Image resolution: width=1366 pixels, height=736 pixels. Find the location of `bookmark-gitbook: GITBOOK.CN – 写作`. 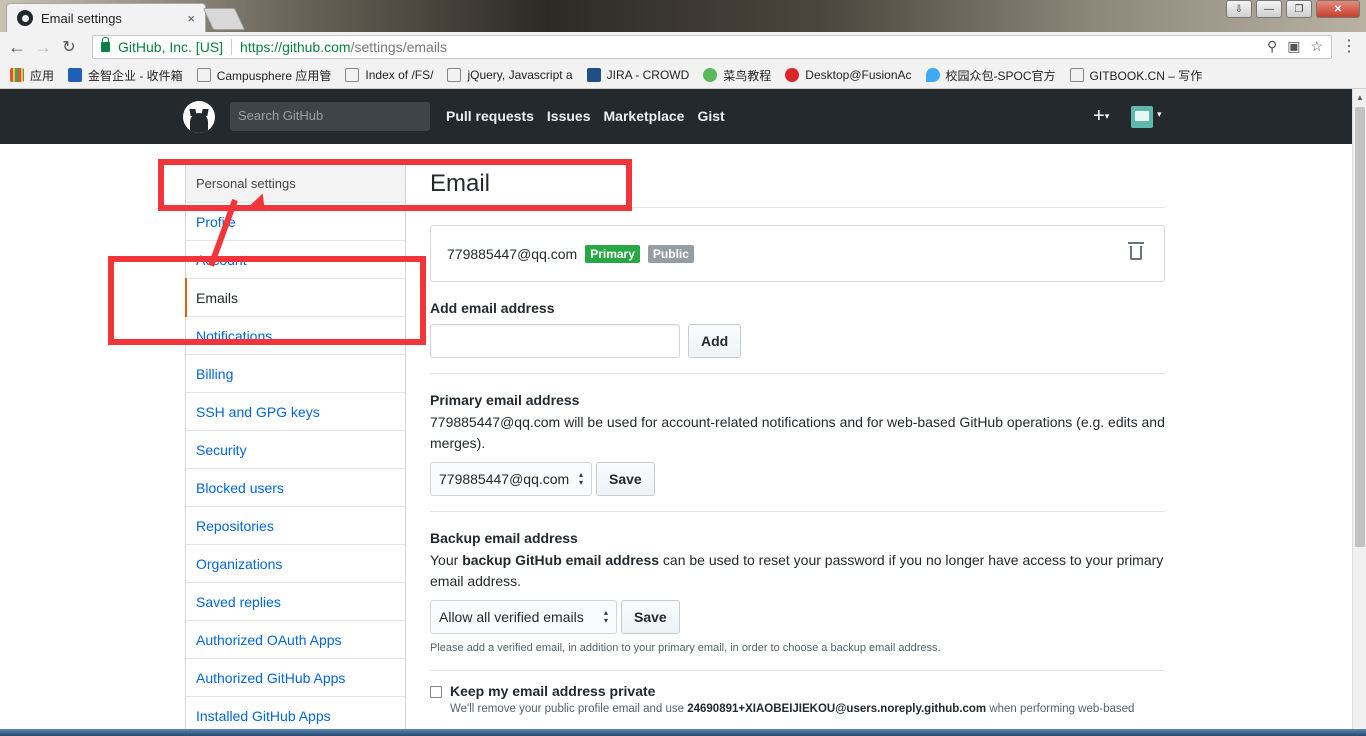

bookmark-gitbook: GITBOOK.CN – 写作 is located at coordinates (1135, 75).